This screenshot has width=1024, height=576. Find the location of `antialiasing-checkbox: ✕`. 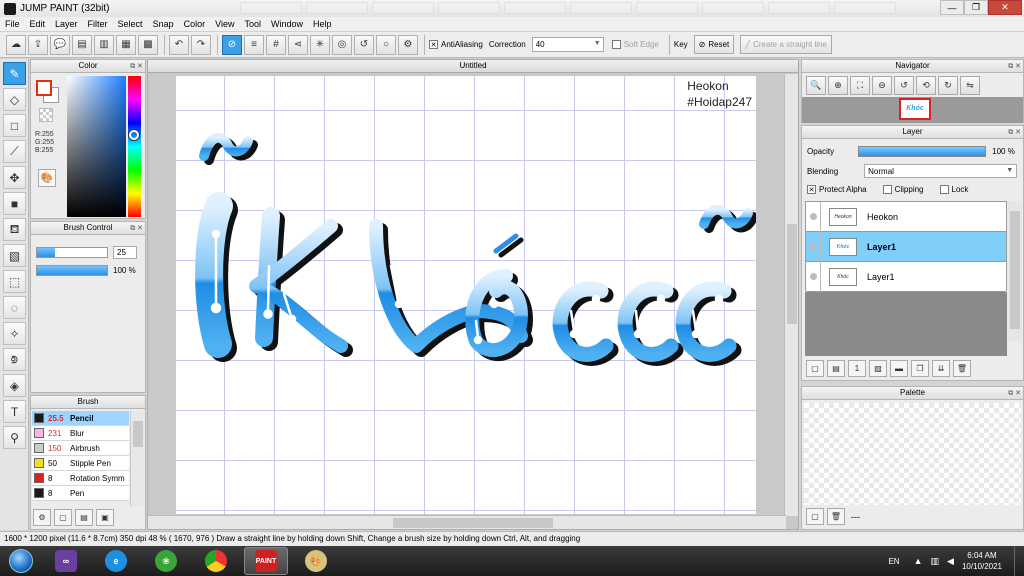

antialiasing-checkbox: ✕ is located at coordinates (433, 44).